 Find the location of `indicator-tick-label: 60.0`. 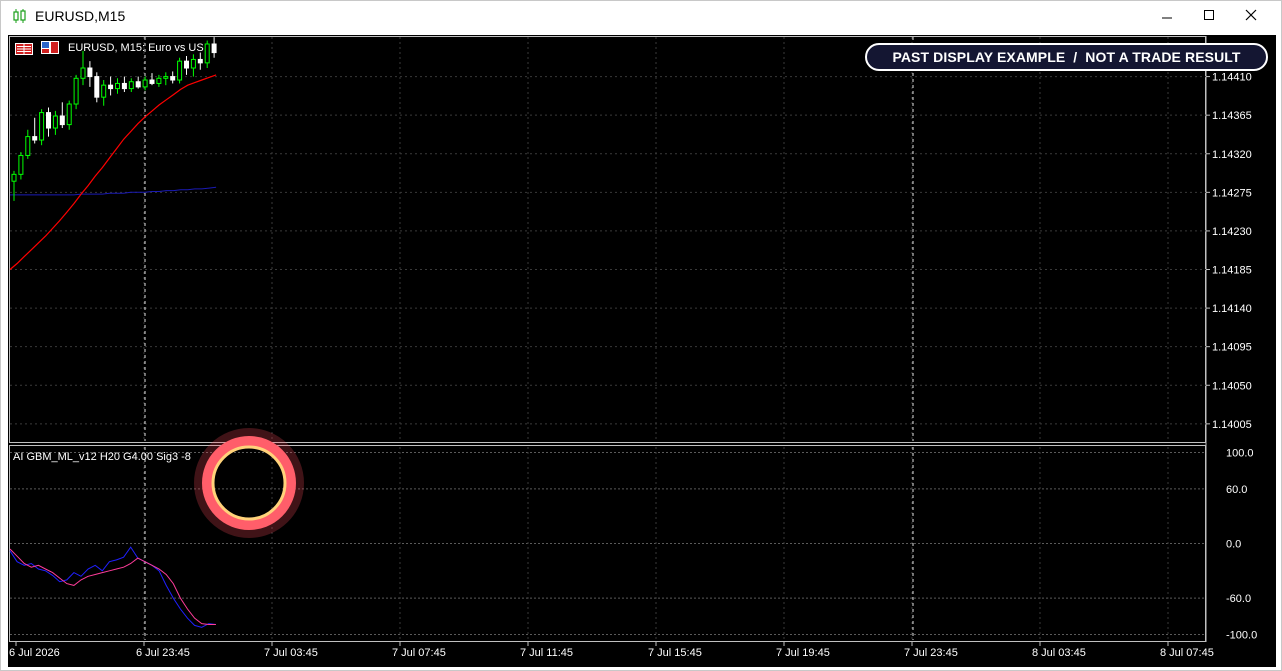

indicator-tick-label: 60.0 is located at coordinates (1236, 490).